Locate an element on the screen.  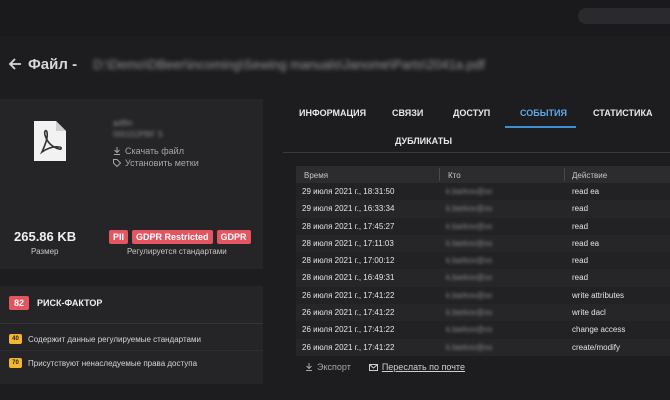
tab-duplicates: ДУБЛИКАТЫ is located at coordinates (423, 141).